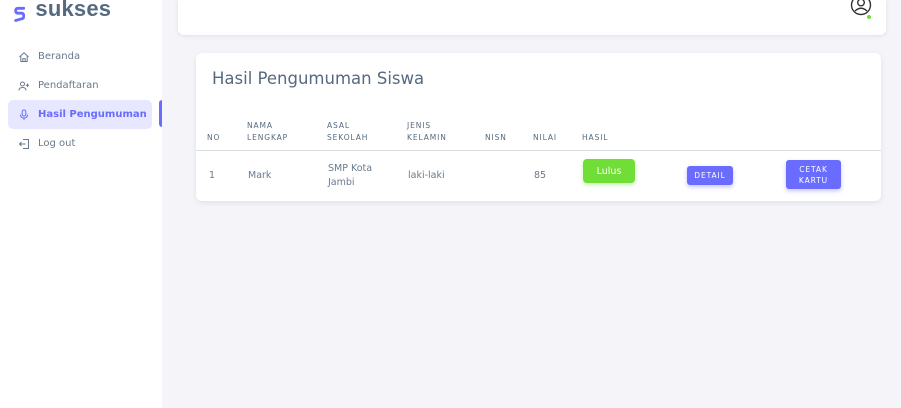 This screenshot has height=408, width=901. I want to click on col-nilai: NILAI, so click(545, 137).